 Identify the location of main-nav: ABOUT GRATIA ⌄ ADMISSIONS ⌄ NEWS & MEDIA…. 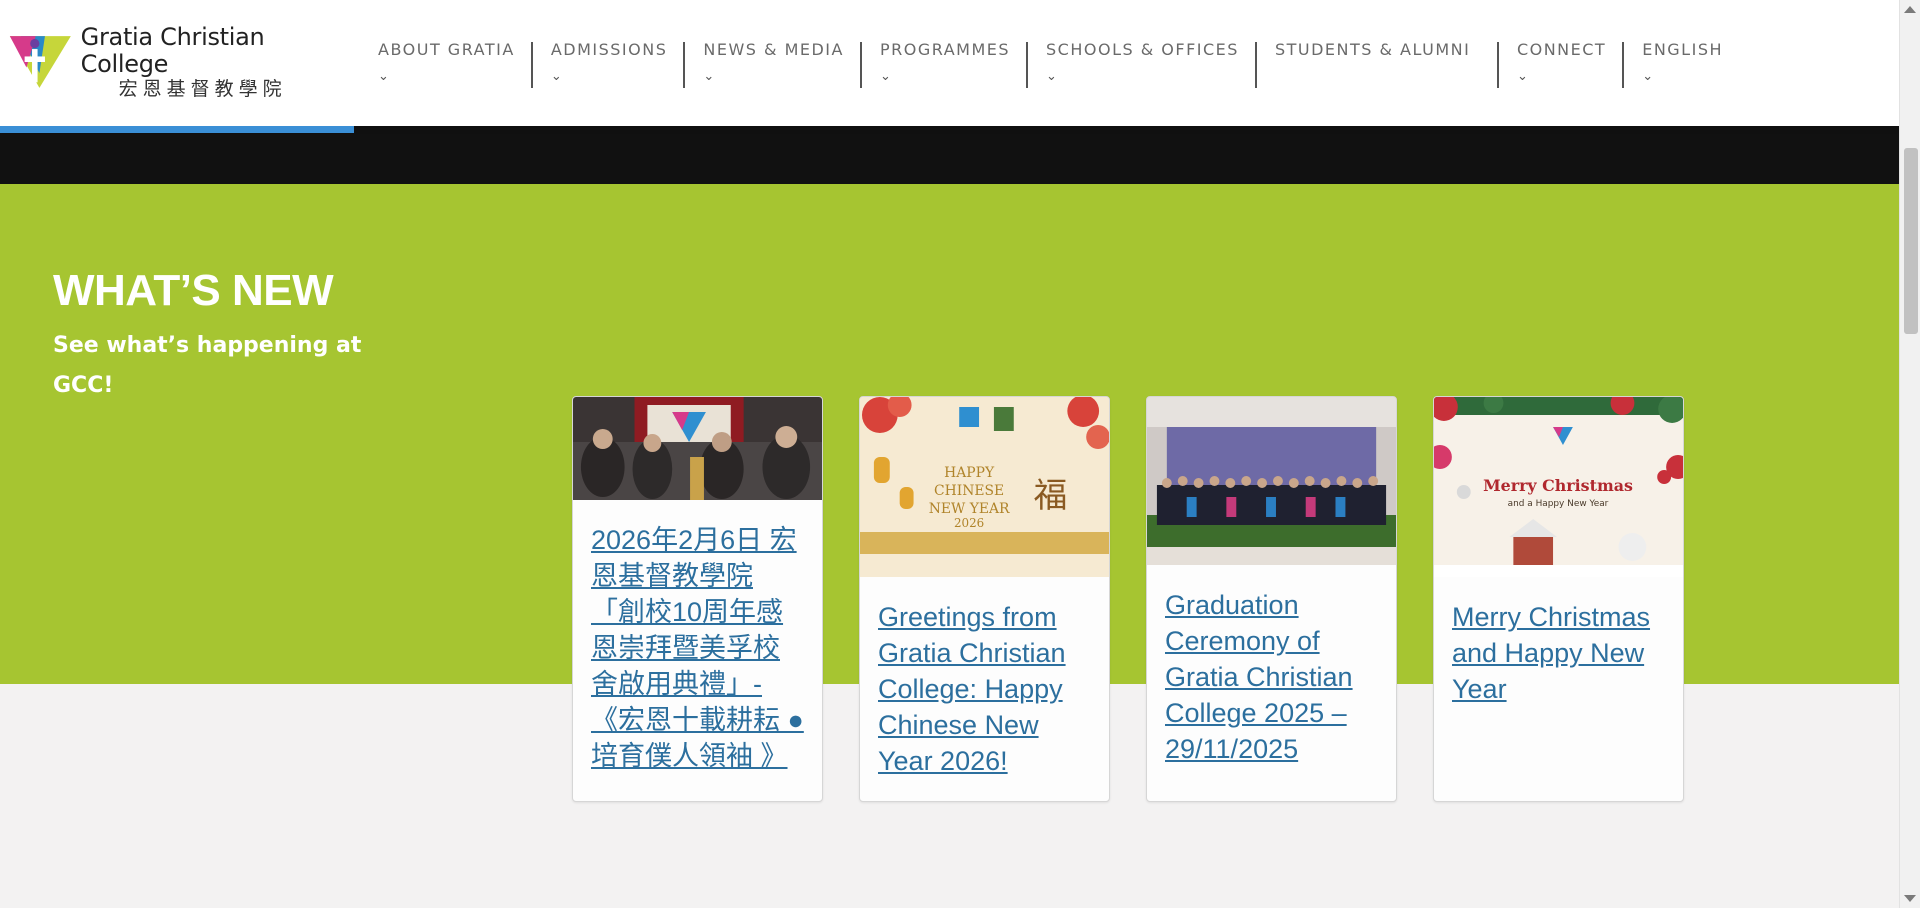
(1050, 64).